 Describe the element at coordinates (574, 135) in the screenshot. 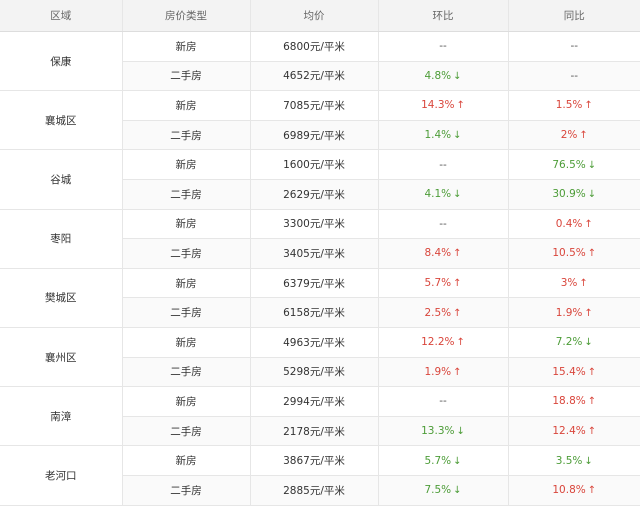

I see `yoy-change: 2% ↑` at that location.